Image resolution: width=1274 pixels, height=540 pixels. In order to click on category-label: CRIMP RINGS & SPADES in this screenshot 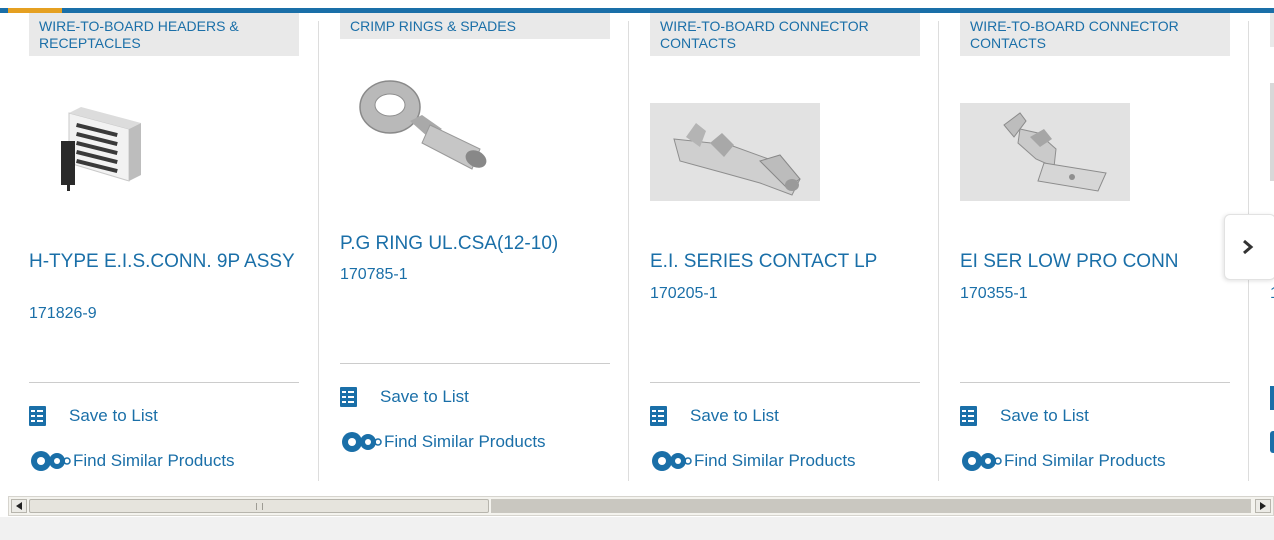, I will do `click(475, 26)`.